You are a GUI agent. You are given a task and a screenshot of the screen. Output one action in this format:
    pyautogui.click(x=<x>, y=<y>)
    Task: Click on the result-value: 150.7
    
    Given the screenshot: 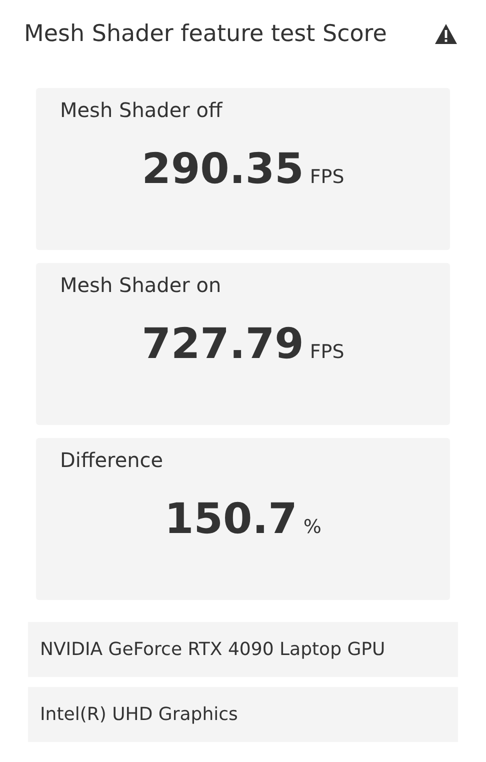 What is the action you would take?
    pyautogui.click(x=231, y=518)
    